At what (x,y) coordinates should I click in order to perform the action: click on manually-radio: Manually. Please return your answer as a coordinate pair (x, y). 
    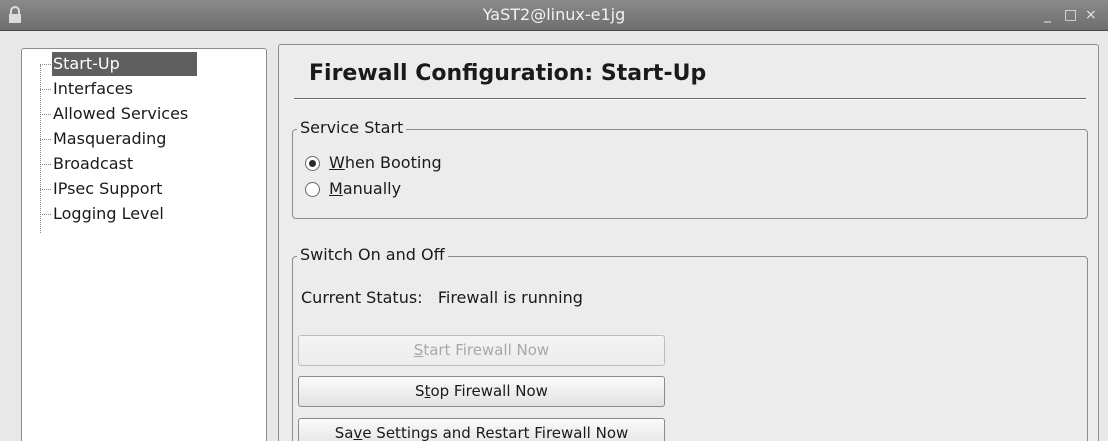
    Looking at the image, I should click on (353, 189).